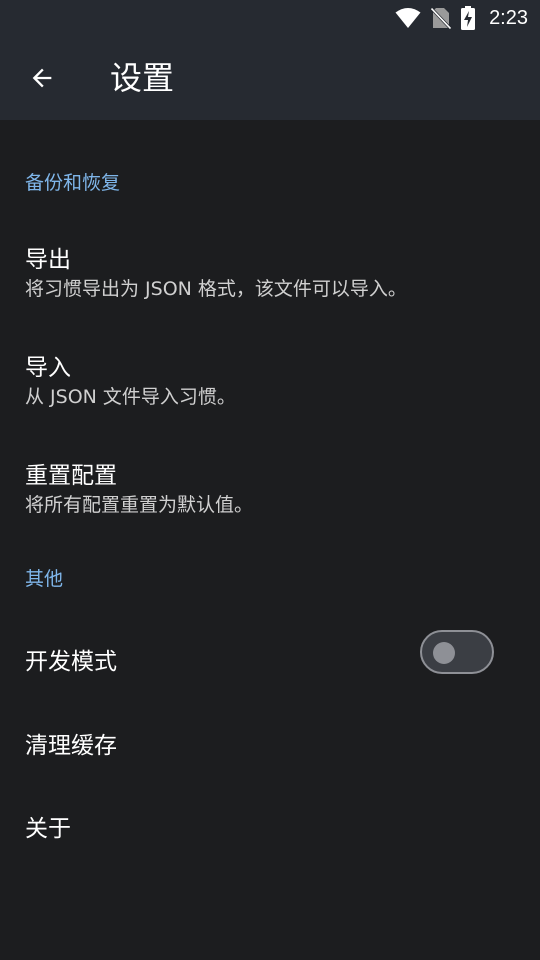 The height and width of the screenshot is (960, 540). What do you see at coordinates (142, 78) in the screenshot?
I see `page-title: 设置` at bounding box center [142, 78].